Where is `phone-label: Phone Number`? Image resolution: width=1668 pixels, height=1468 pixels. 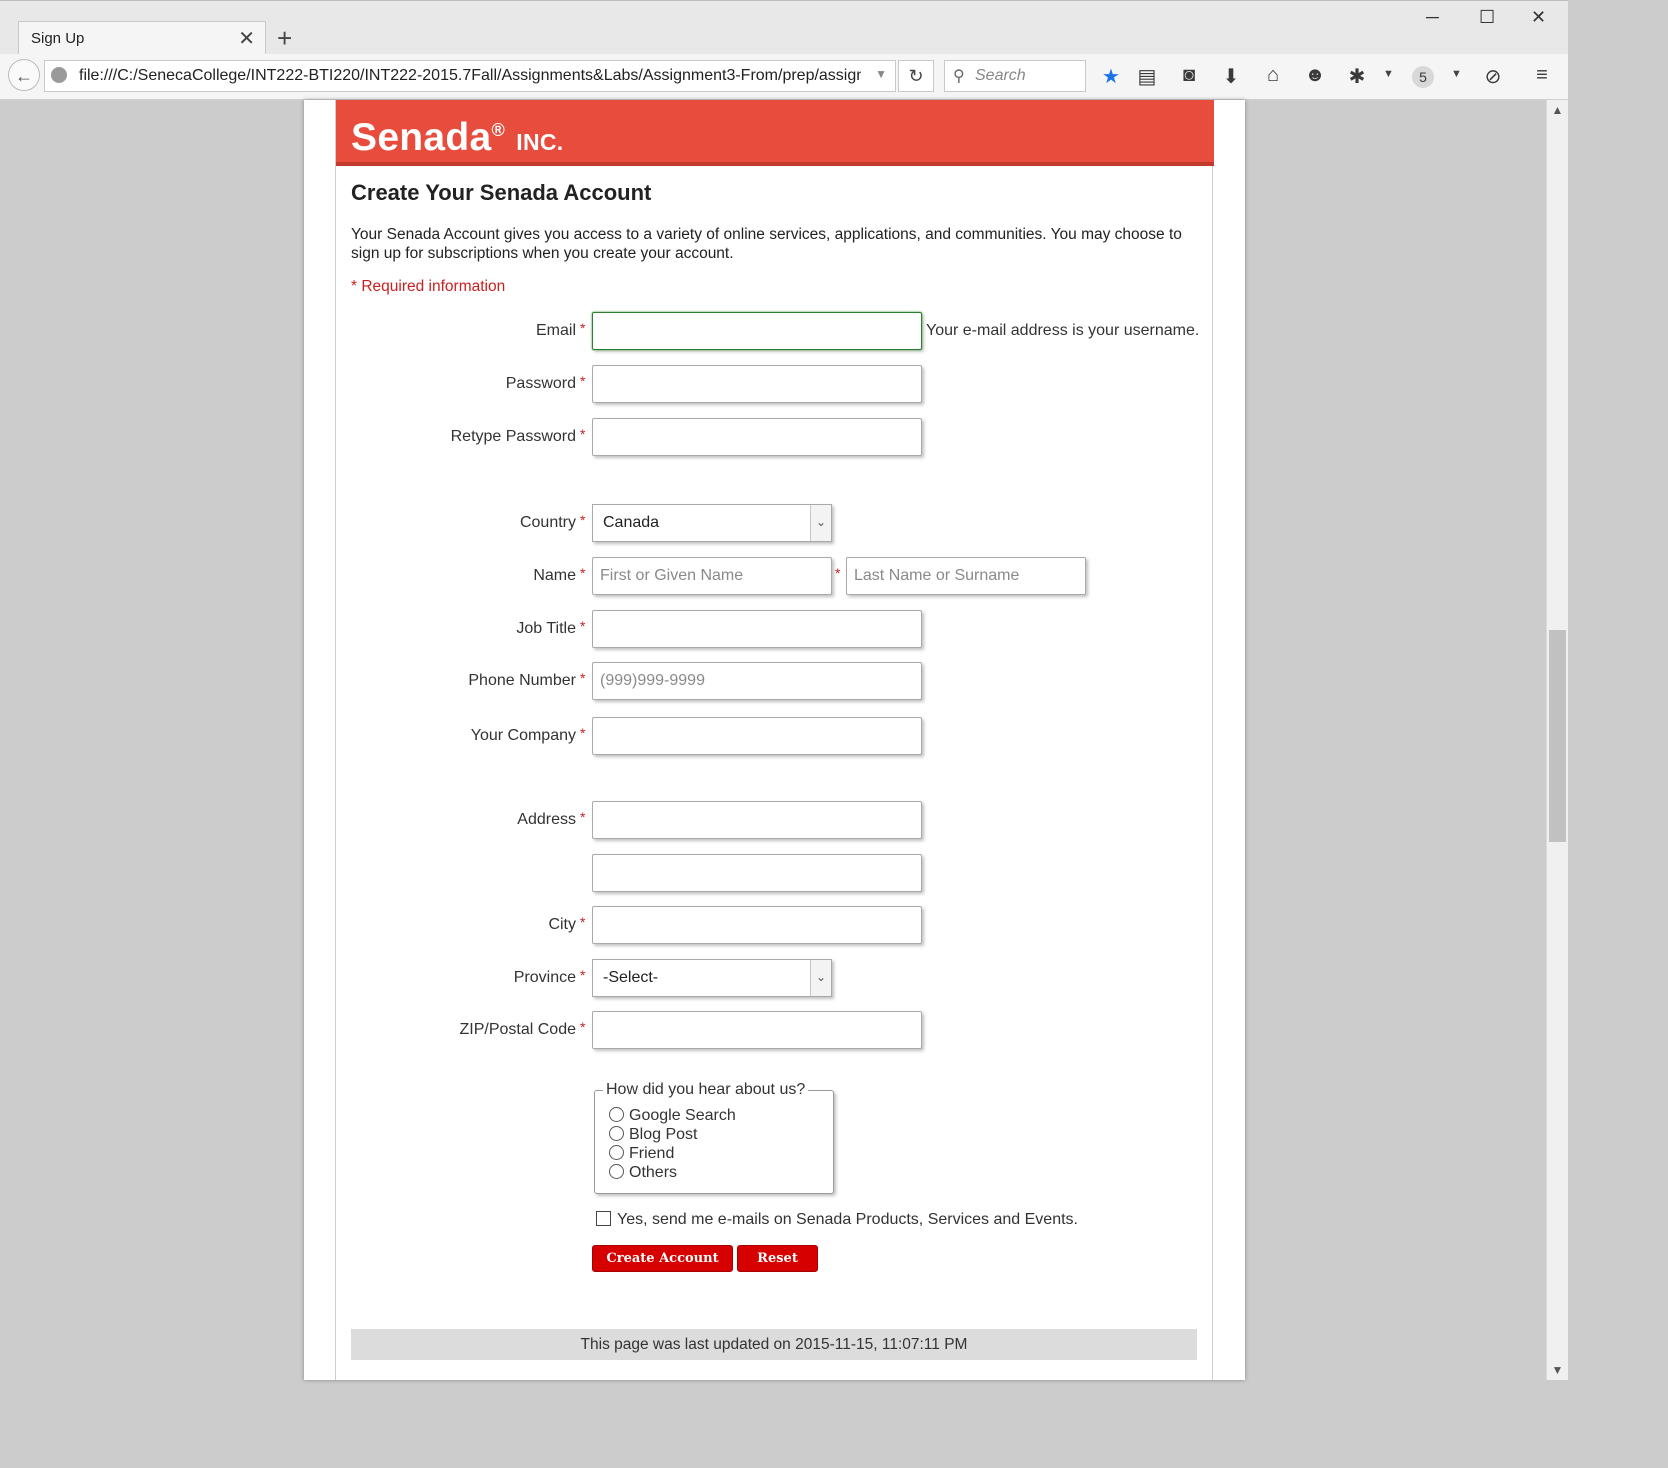
phone-label: Phone Number is located at coordinates (522, 680).